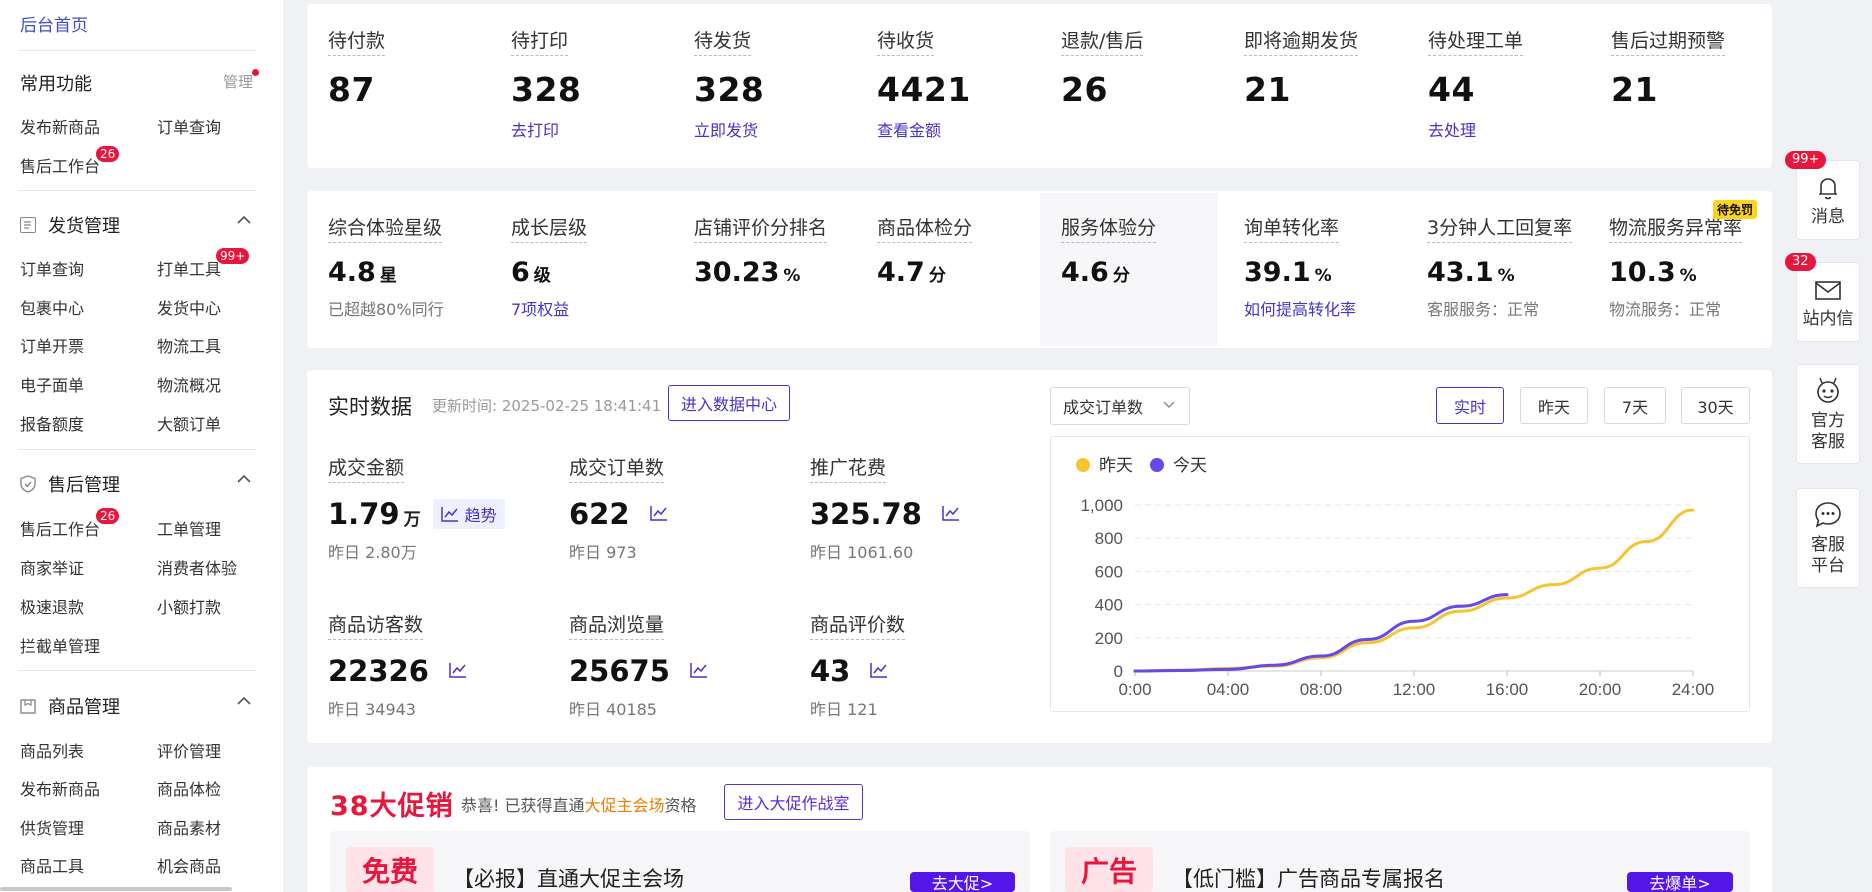 The image size is (1872, 892). Describe the element at coordinates (1102, 67) in the screenshot. I see `order-stat-4: 退款/售后 26` at that location.